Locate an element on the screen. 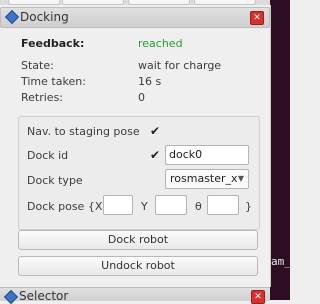 The width and height of the screenshot is (320, 304). docking-panel-titlebar: Docking ✕ is located at coordinates (135, 17).